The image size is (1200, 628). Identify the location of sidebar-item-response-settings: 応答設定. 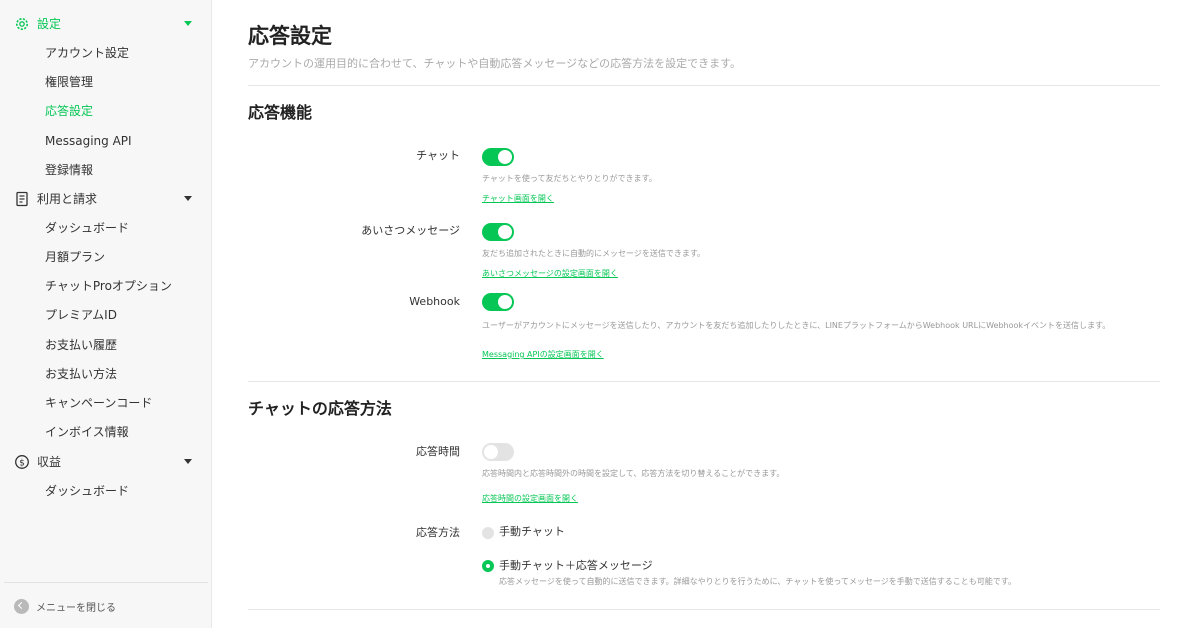
(125, 111).